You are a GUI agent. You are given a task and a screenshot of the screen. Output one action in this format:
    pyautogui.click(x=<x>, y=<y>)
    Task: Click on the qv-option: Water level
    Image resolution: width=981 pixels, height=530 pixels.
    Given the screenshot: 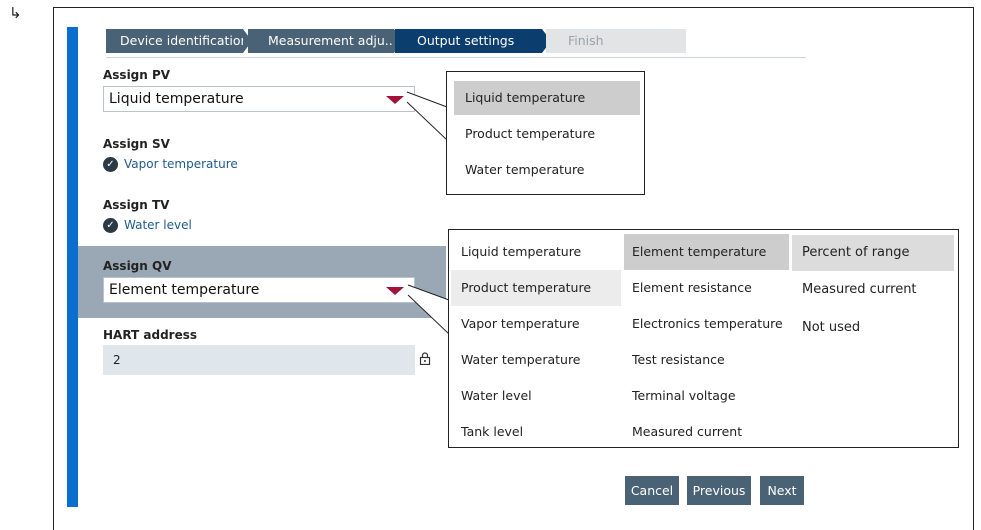 What is the action you would take?
    pyautogui.click(x=536, y=396)
    